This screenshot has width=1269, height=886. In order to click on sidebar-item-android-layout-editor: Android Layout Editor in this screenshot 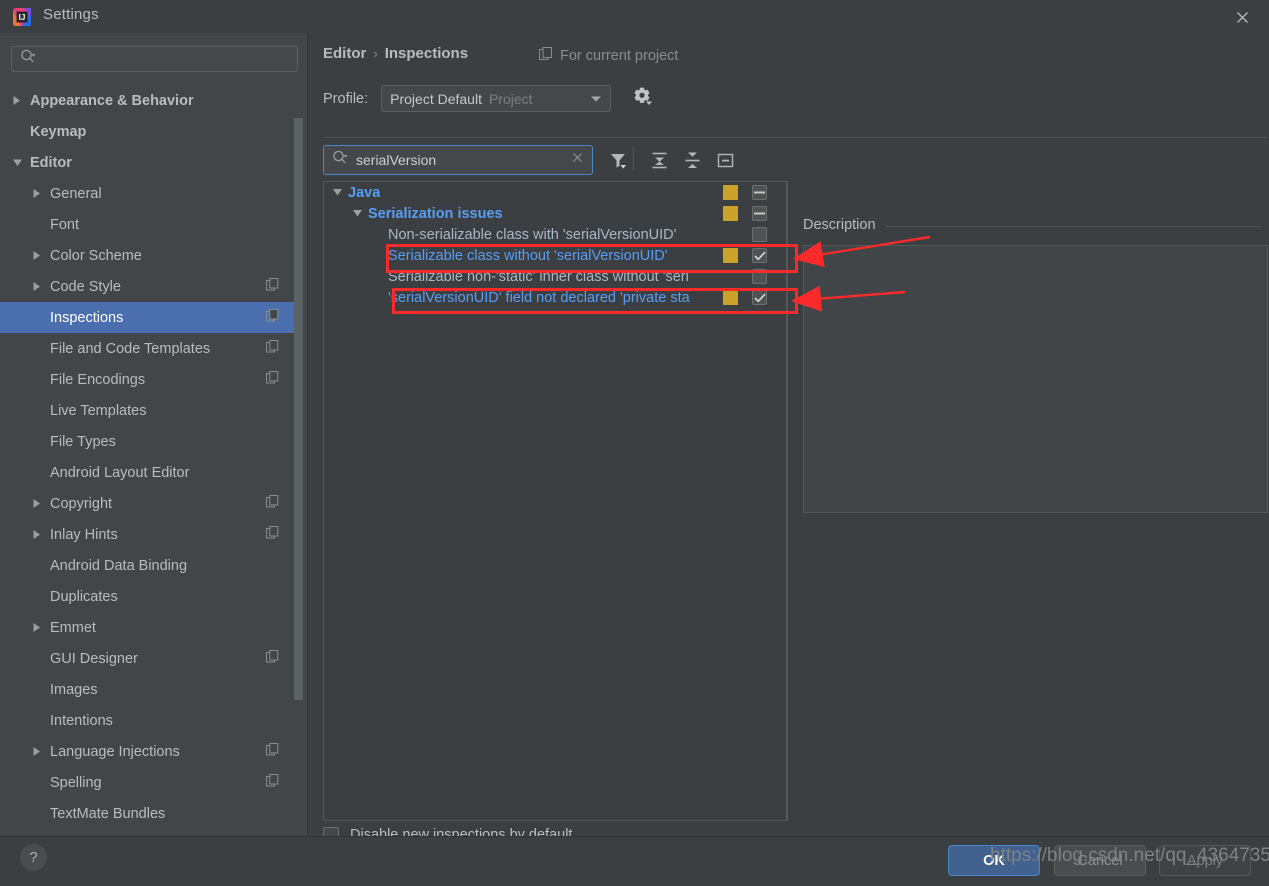, I will do `click(147, 472)`.